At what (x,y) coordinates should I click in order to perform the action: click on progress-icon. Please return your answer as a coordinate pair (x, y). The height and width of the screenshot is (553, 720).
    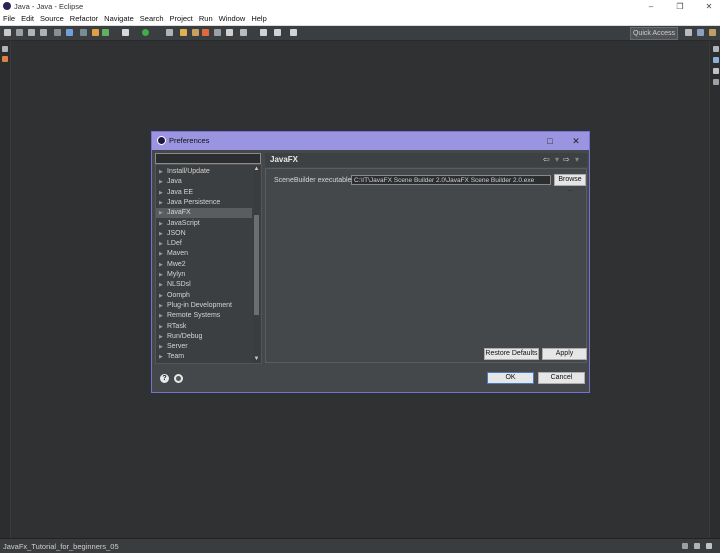
    Looking at the image, I should click on (685, 546).